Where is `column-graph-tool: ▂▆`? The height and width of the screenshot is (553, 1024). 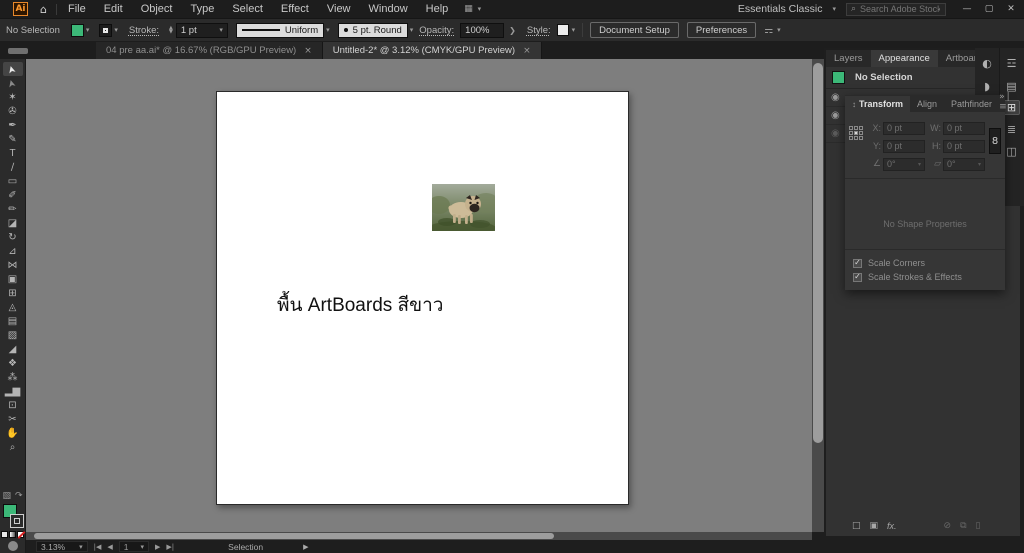
column-graph-tool: ▂▆ is located at coordinates (13, 391).